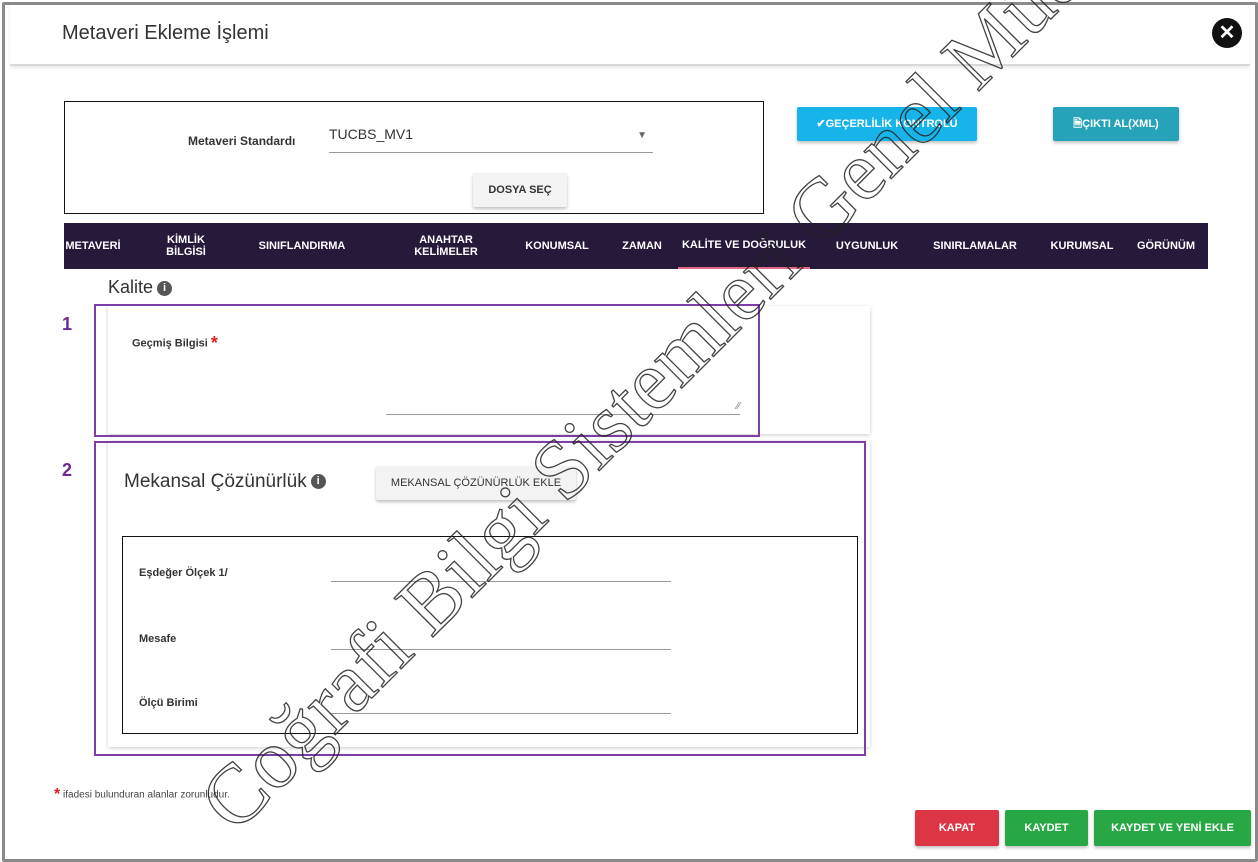  I want to click on dialog-header: Metaveri Ekleme İşlemi ✕, so click(630, 33).